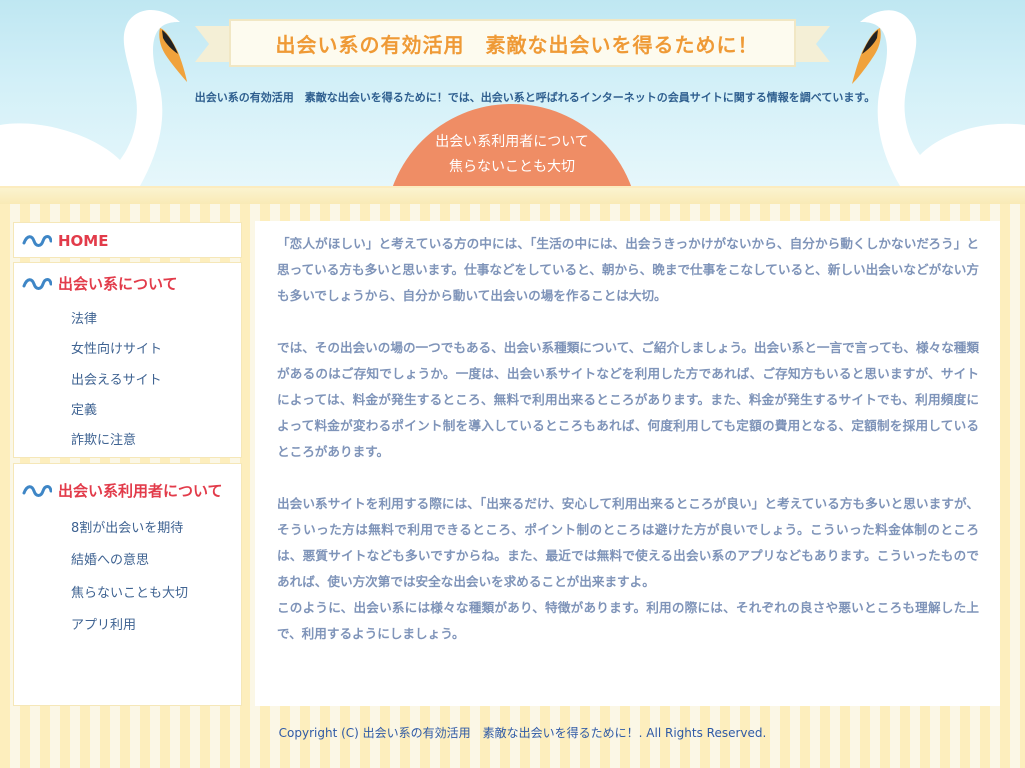  Describe the element at coordinates (127, 526) in the screenshot. I see `sidebar-item-expectation: 8割が出会いを期待` at that location.